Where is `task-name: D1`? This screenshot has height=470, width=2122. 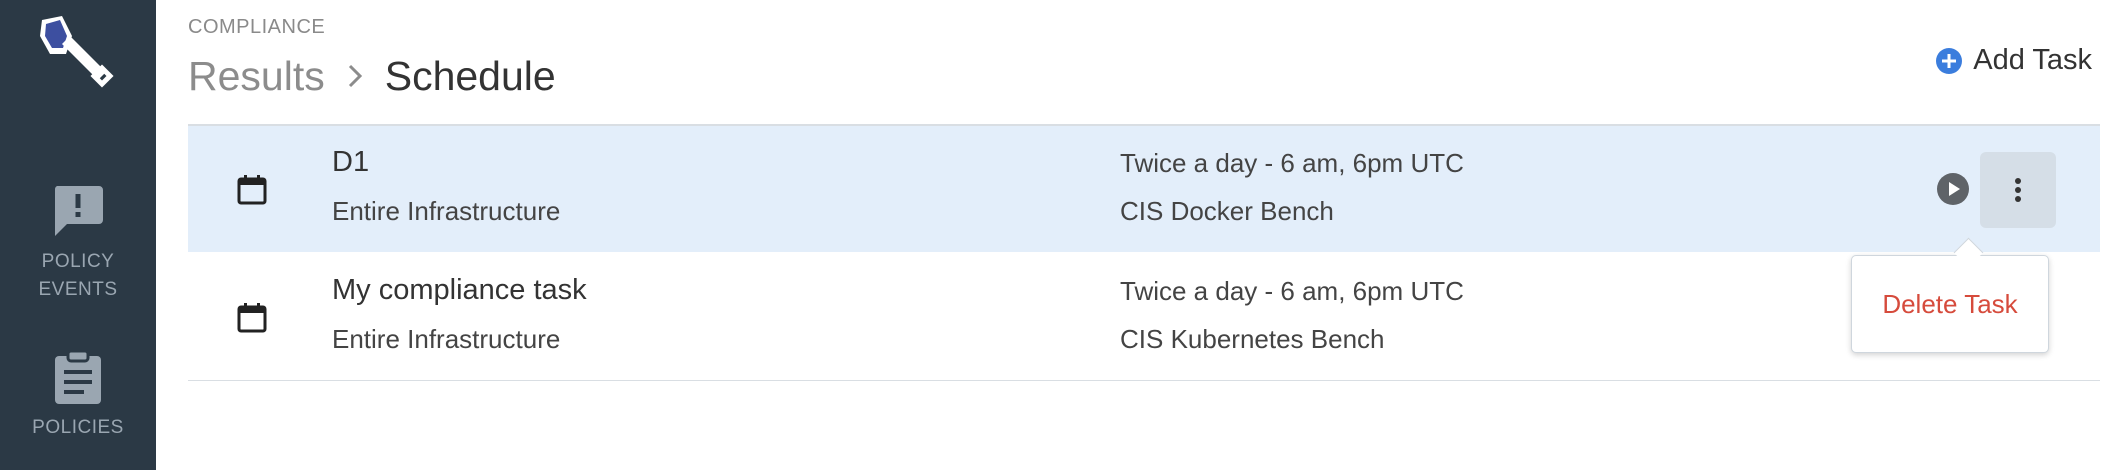 task-name: D1 is located at coordinates (351, 162).